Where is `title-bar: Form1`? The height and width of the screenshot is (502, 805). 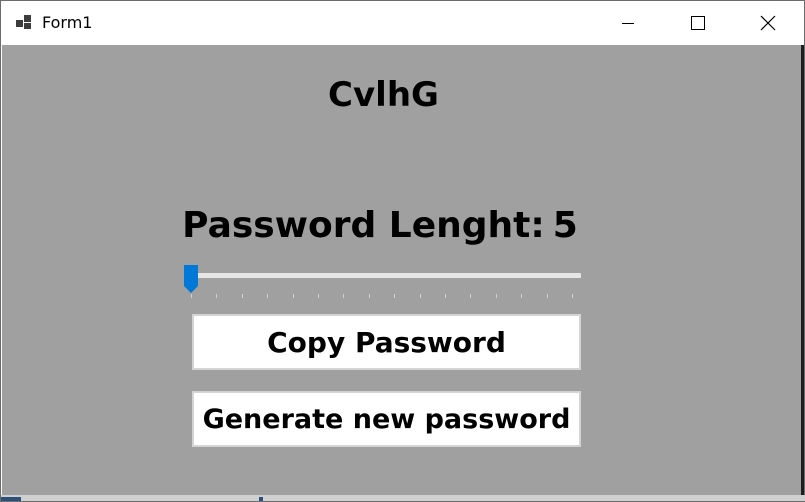 title-bar: Form1 is located at coordinates (402, 23).